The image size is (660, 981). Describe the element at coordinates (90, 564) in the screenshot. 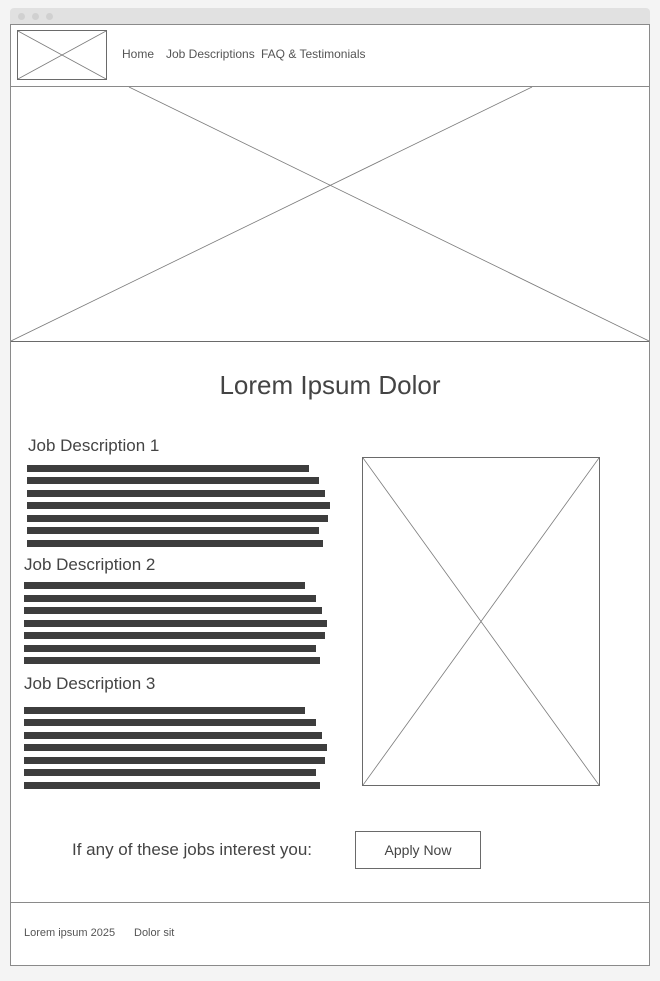

I see `job-description-2-title: Job Description 2` at that location.